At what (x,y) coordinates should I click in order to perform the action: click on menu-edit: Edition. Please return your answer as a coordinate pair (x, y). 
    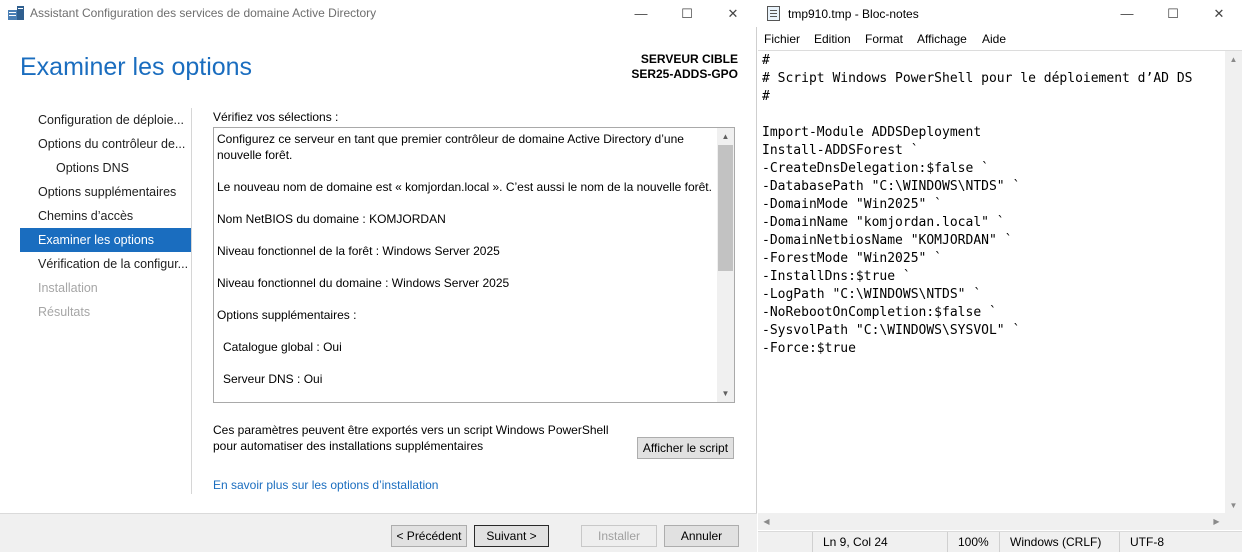
    Looking at the image, I should click on (832, 39).